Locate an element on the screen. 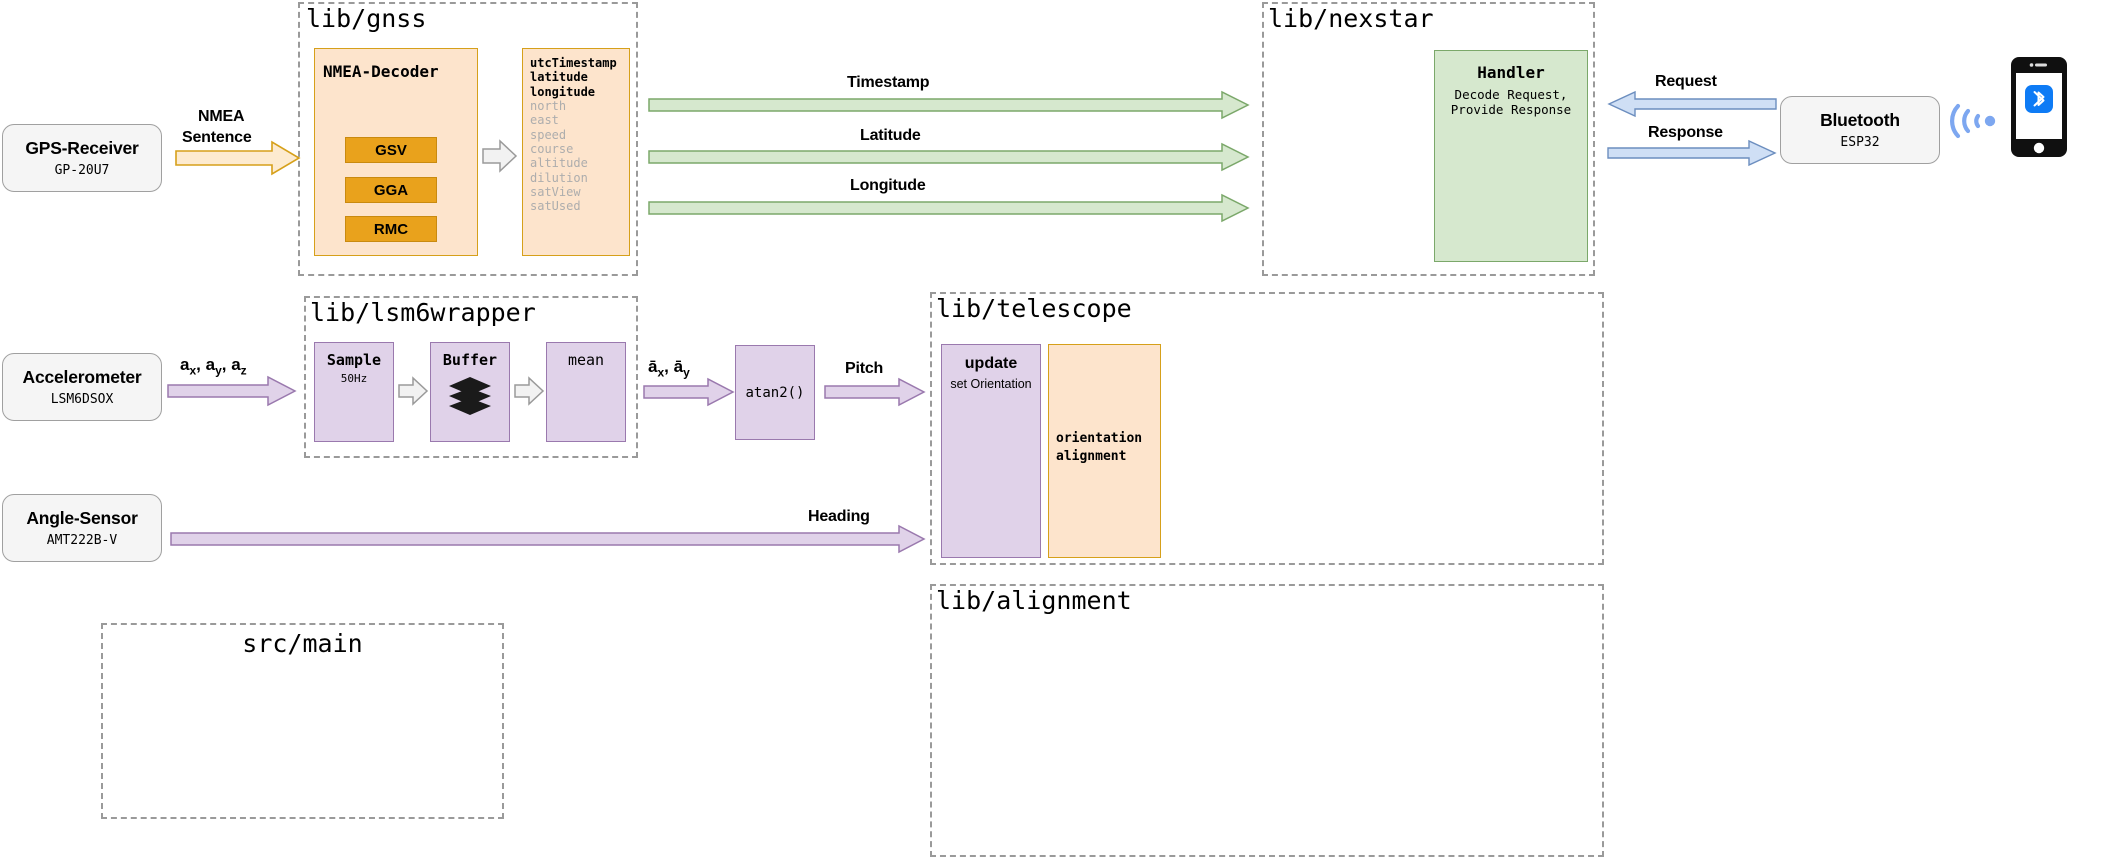  update-title: update is located at coordinates (991, 363).